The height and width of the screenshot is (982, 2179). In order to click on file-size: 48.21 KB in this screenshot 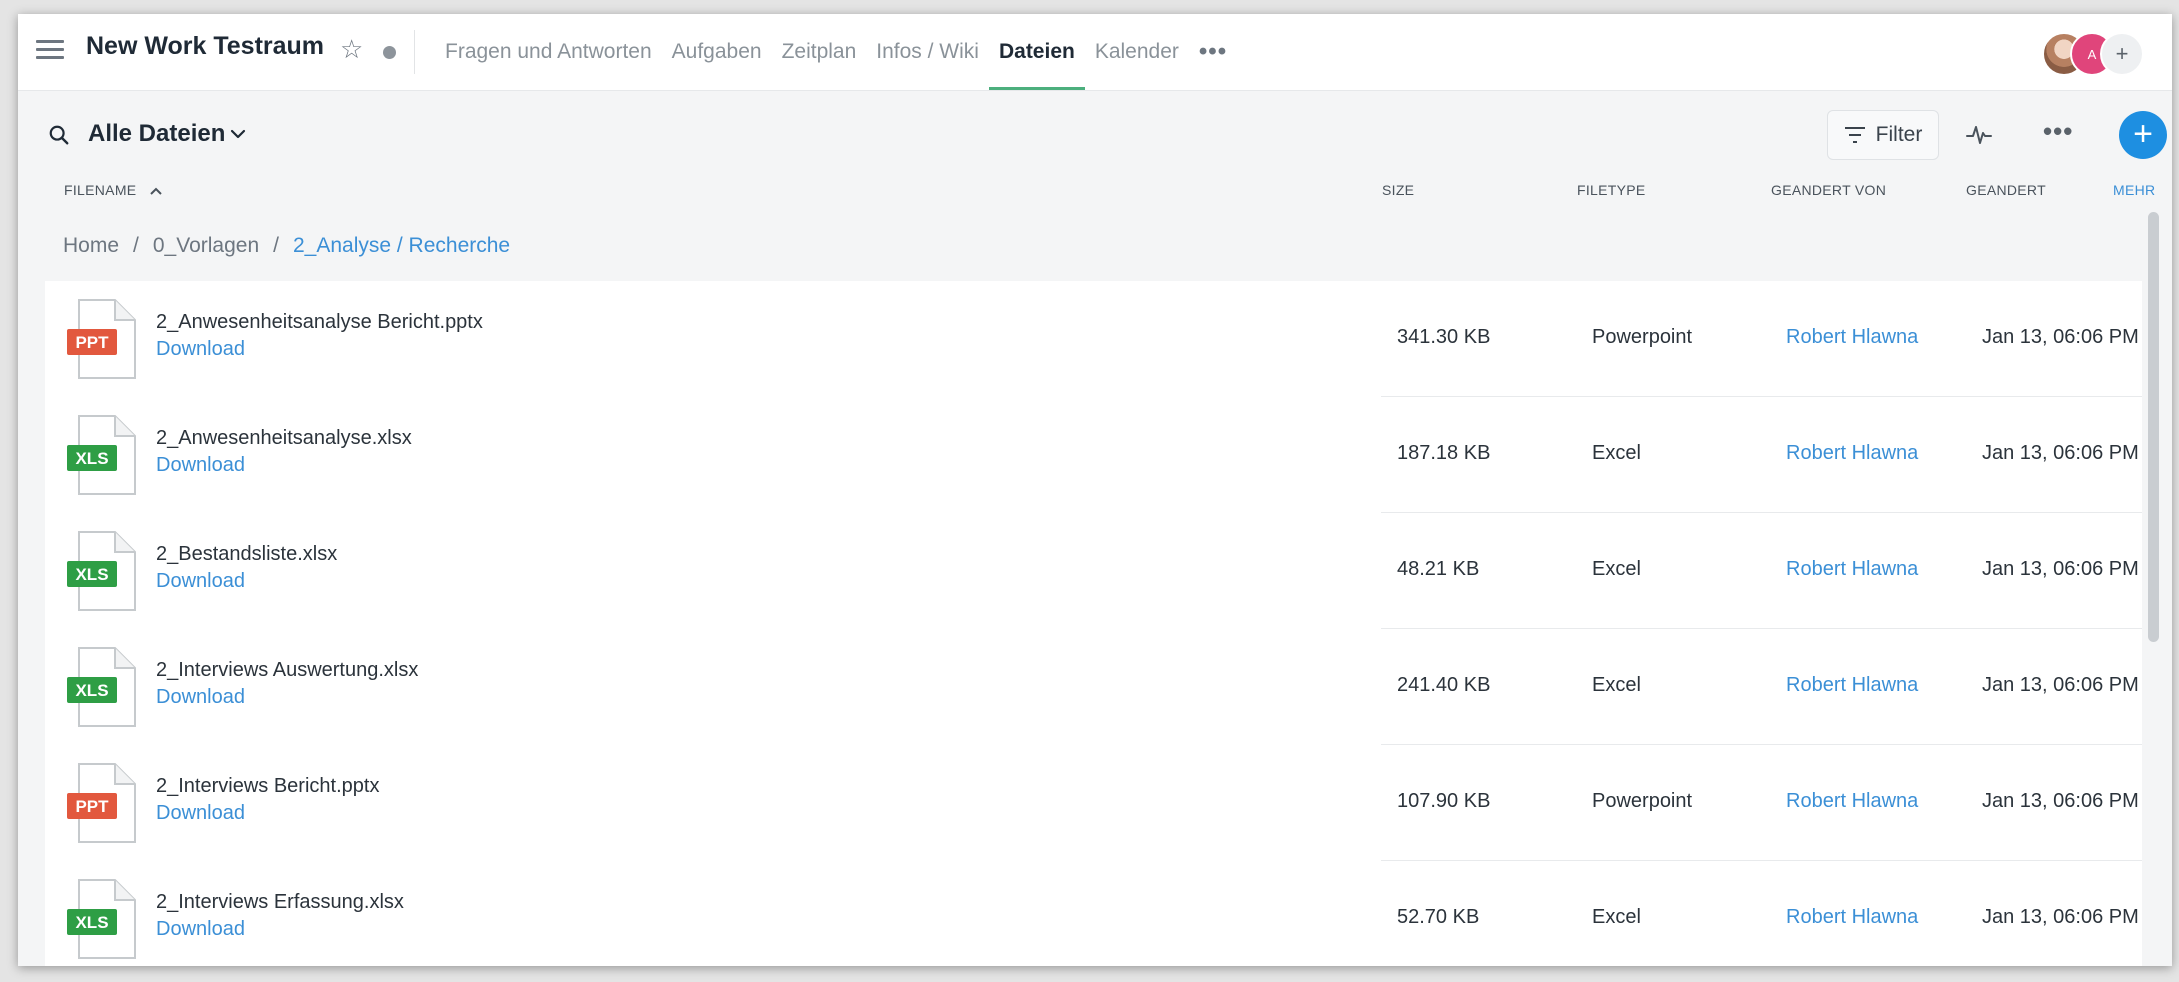, I will do `click(1438, 569)`.